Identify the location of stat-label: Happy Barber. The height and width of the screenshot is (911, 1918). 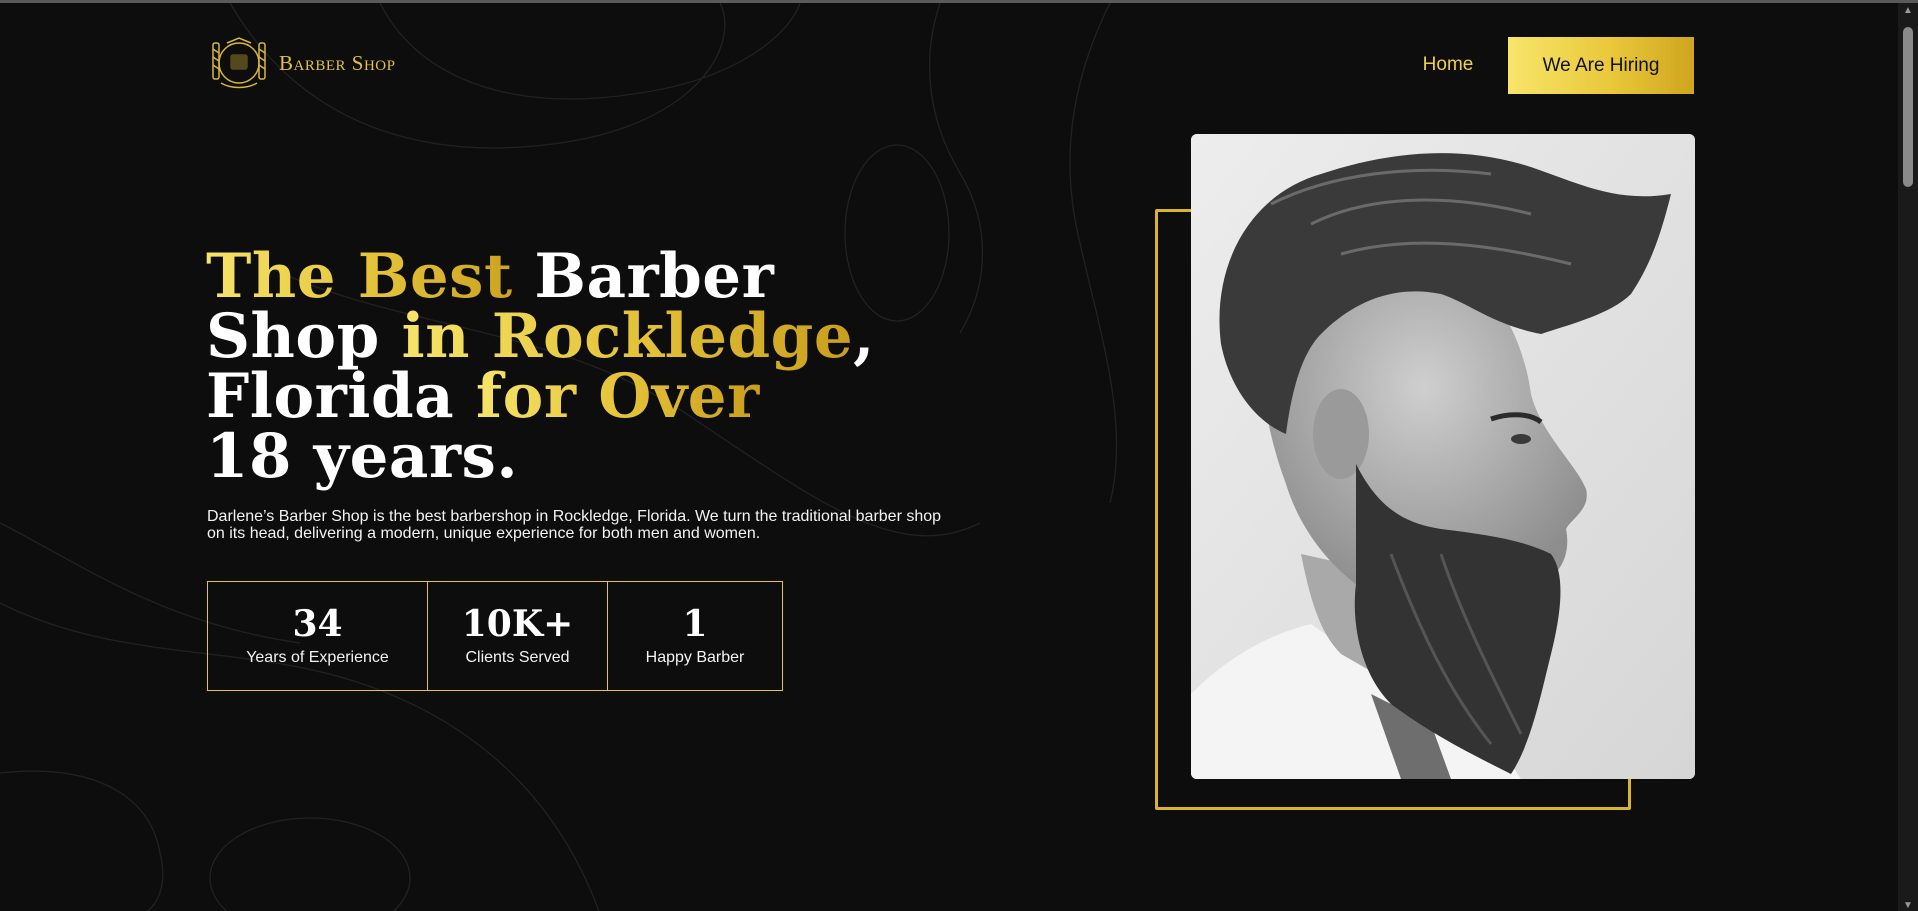
(695, 657).